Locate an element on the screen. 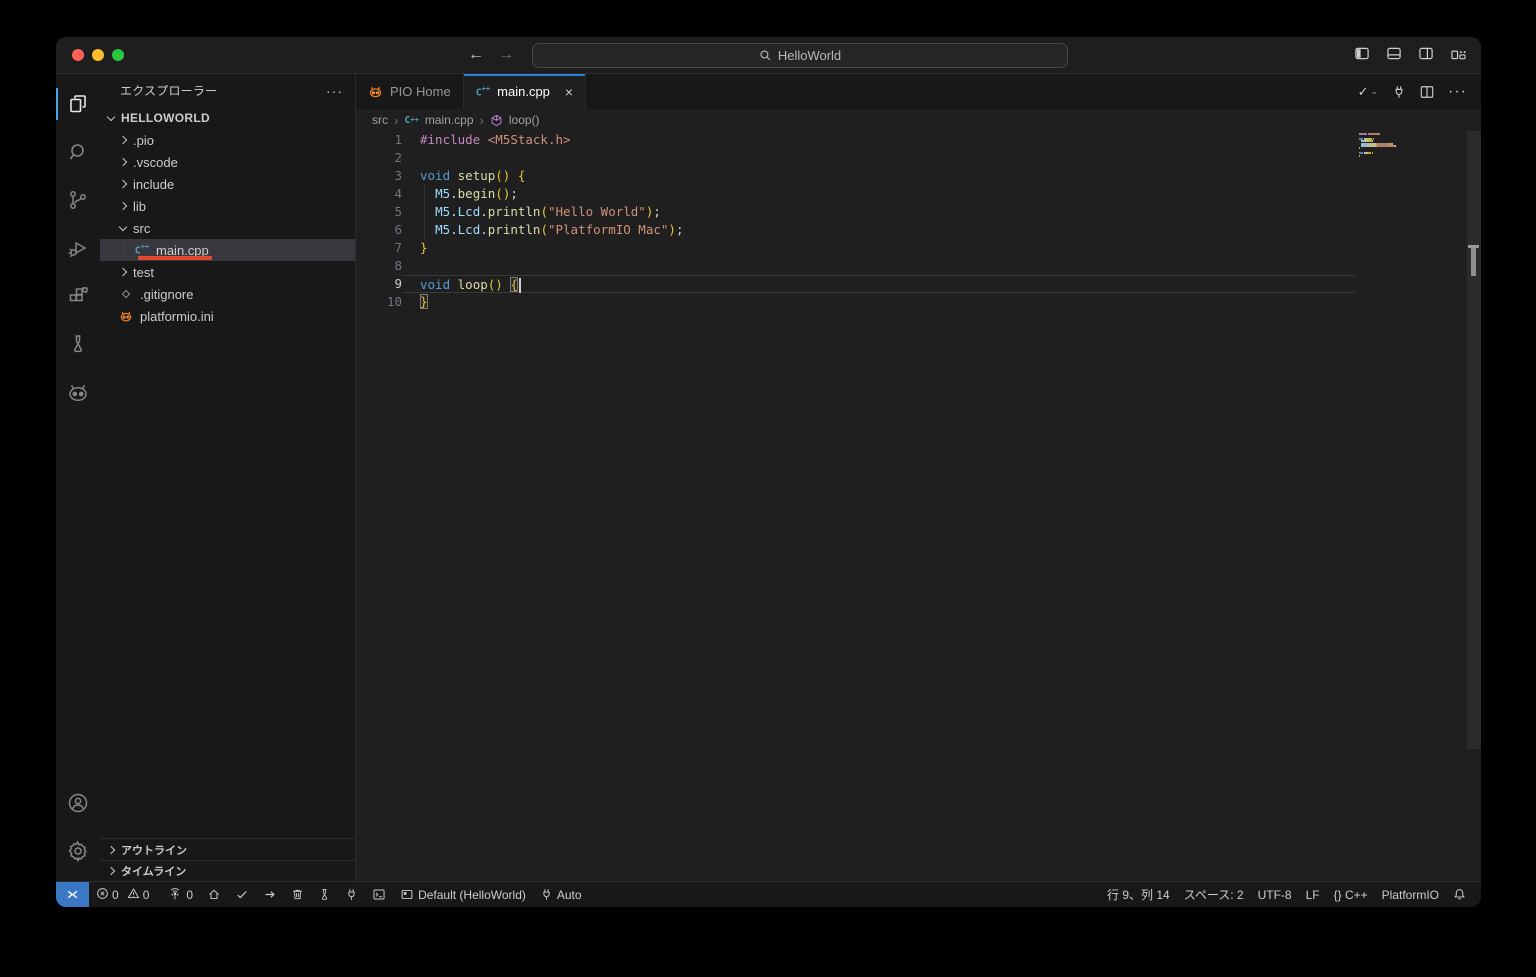  statusbar-item-label: LF is located at coordinates (1312, 894).